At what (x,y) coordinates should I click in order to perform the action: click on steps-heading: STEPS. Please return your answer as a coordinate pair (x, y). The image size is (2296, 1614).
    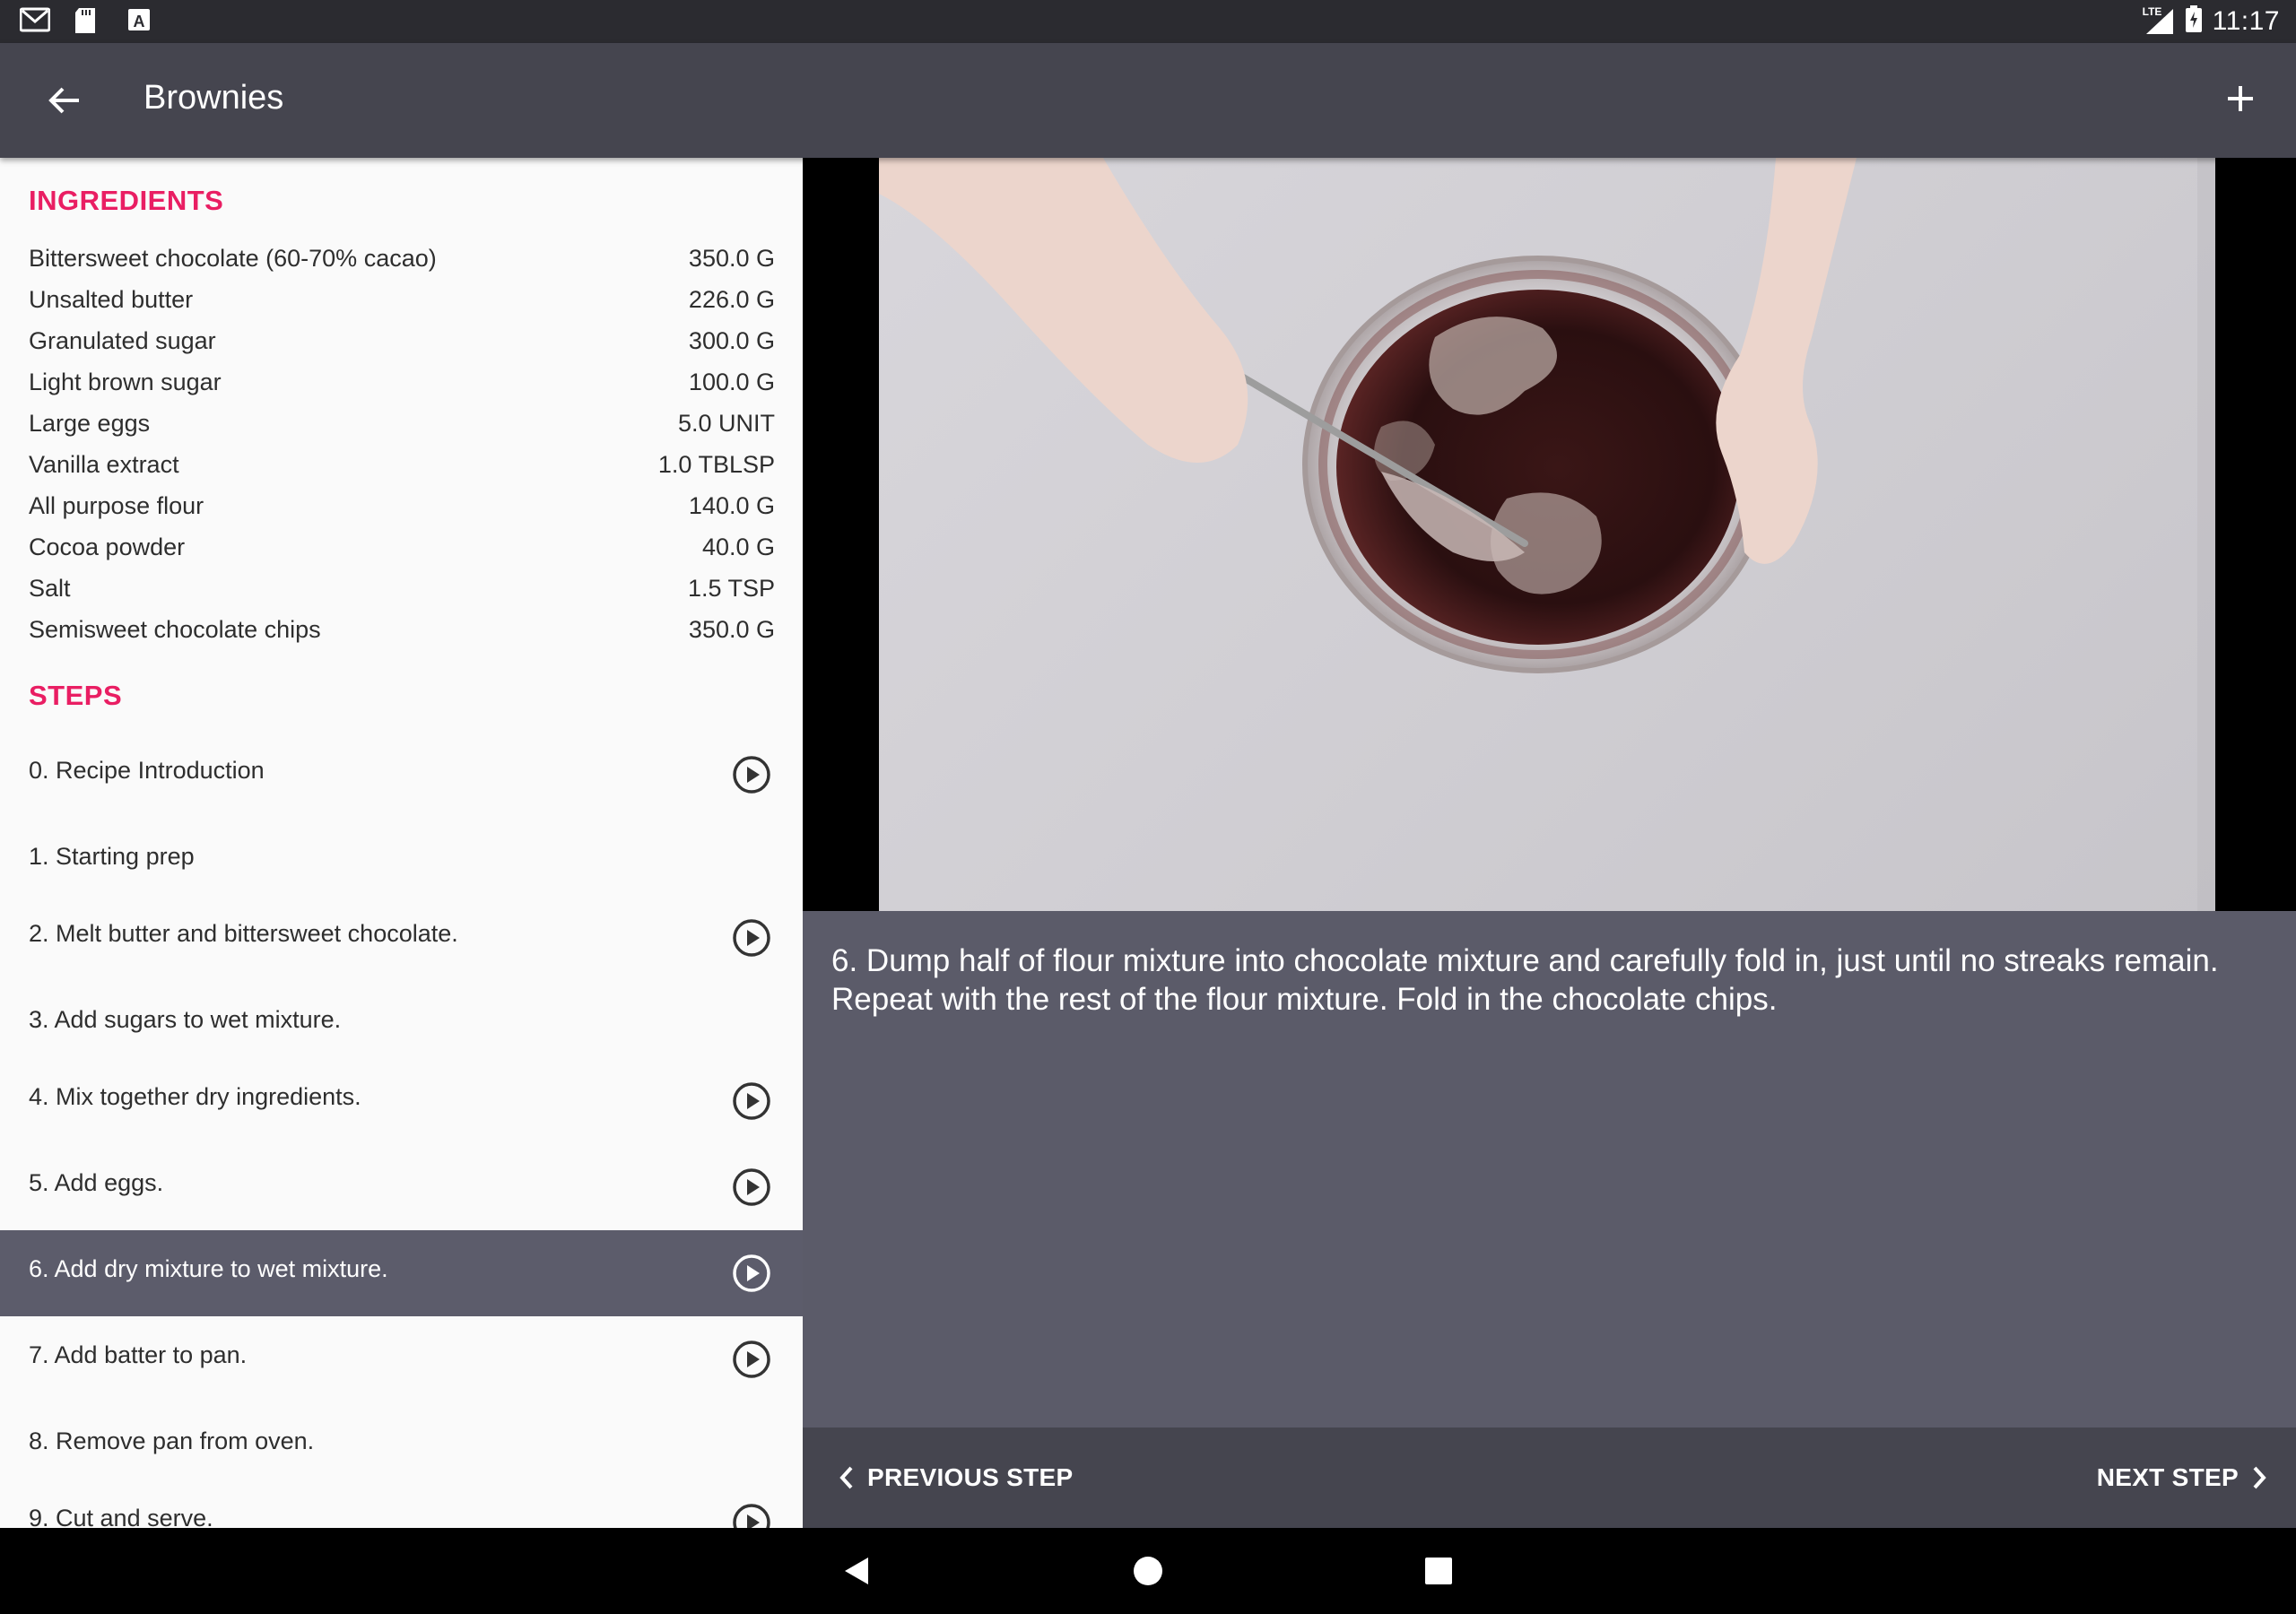
    Looking at the image, I should click on (76, 695).